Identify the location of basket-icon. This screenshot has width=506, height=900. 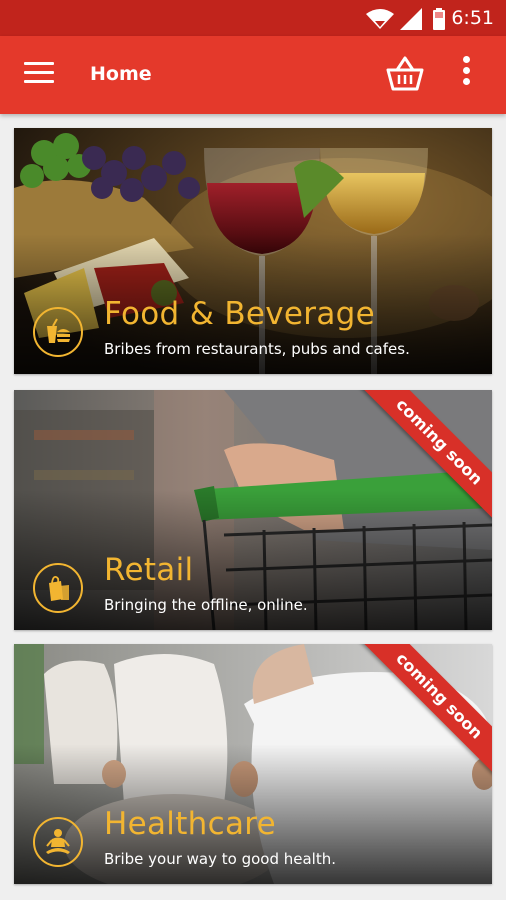
(405, 74).